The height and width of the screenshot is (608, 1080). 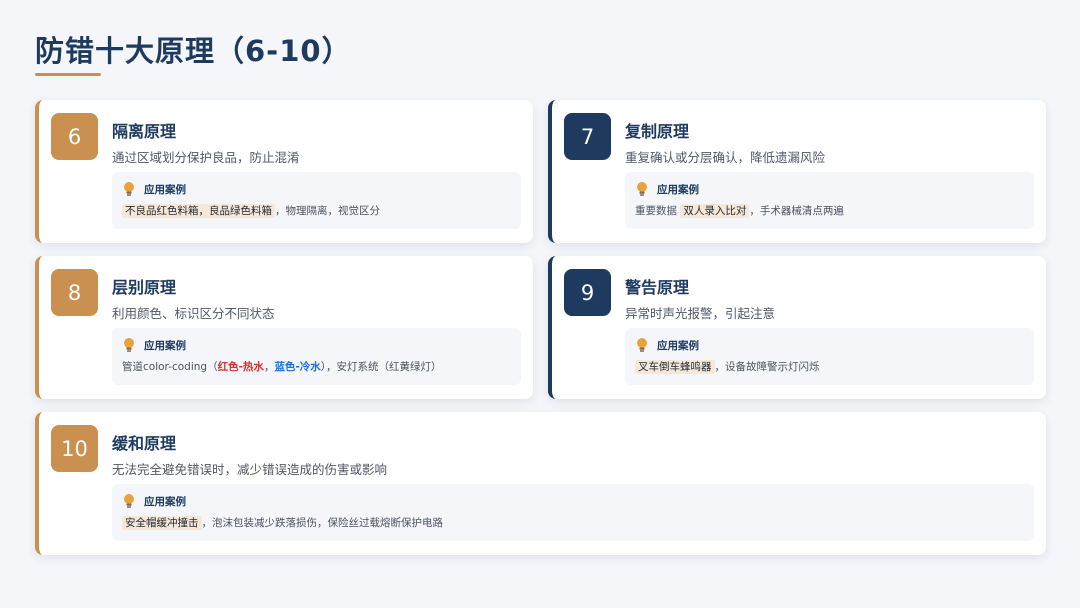 I want to click on principle-number-badge: 6, so click(x=74, y=136).